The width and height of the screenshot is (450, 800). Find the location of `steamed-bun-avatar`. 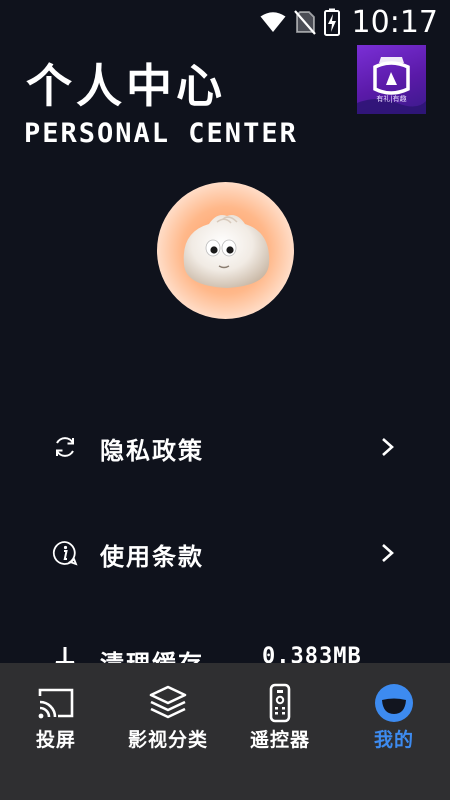

steamed-bun-avatar is located at coordinates (226, 251).